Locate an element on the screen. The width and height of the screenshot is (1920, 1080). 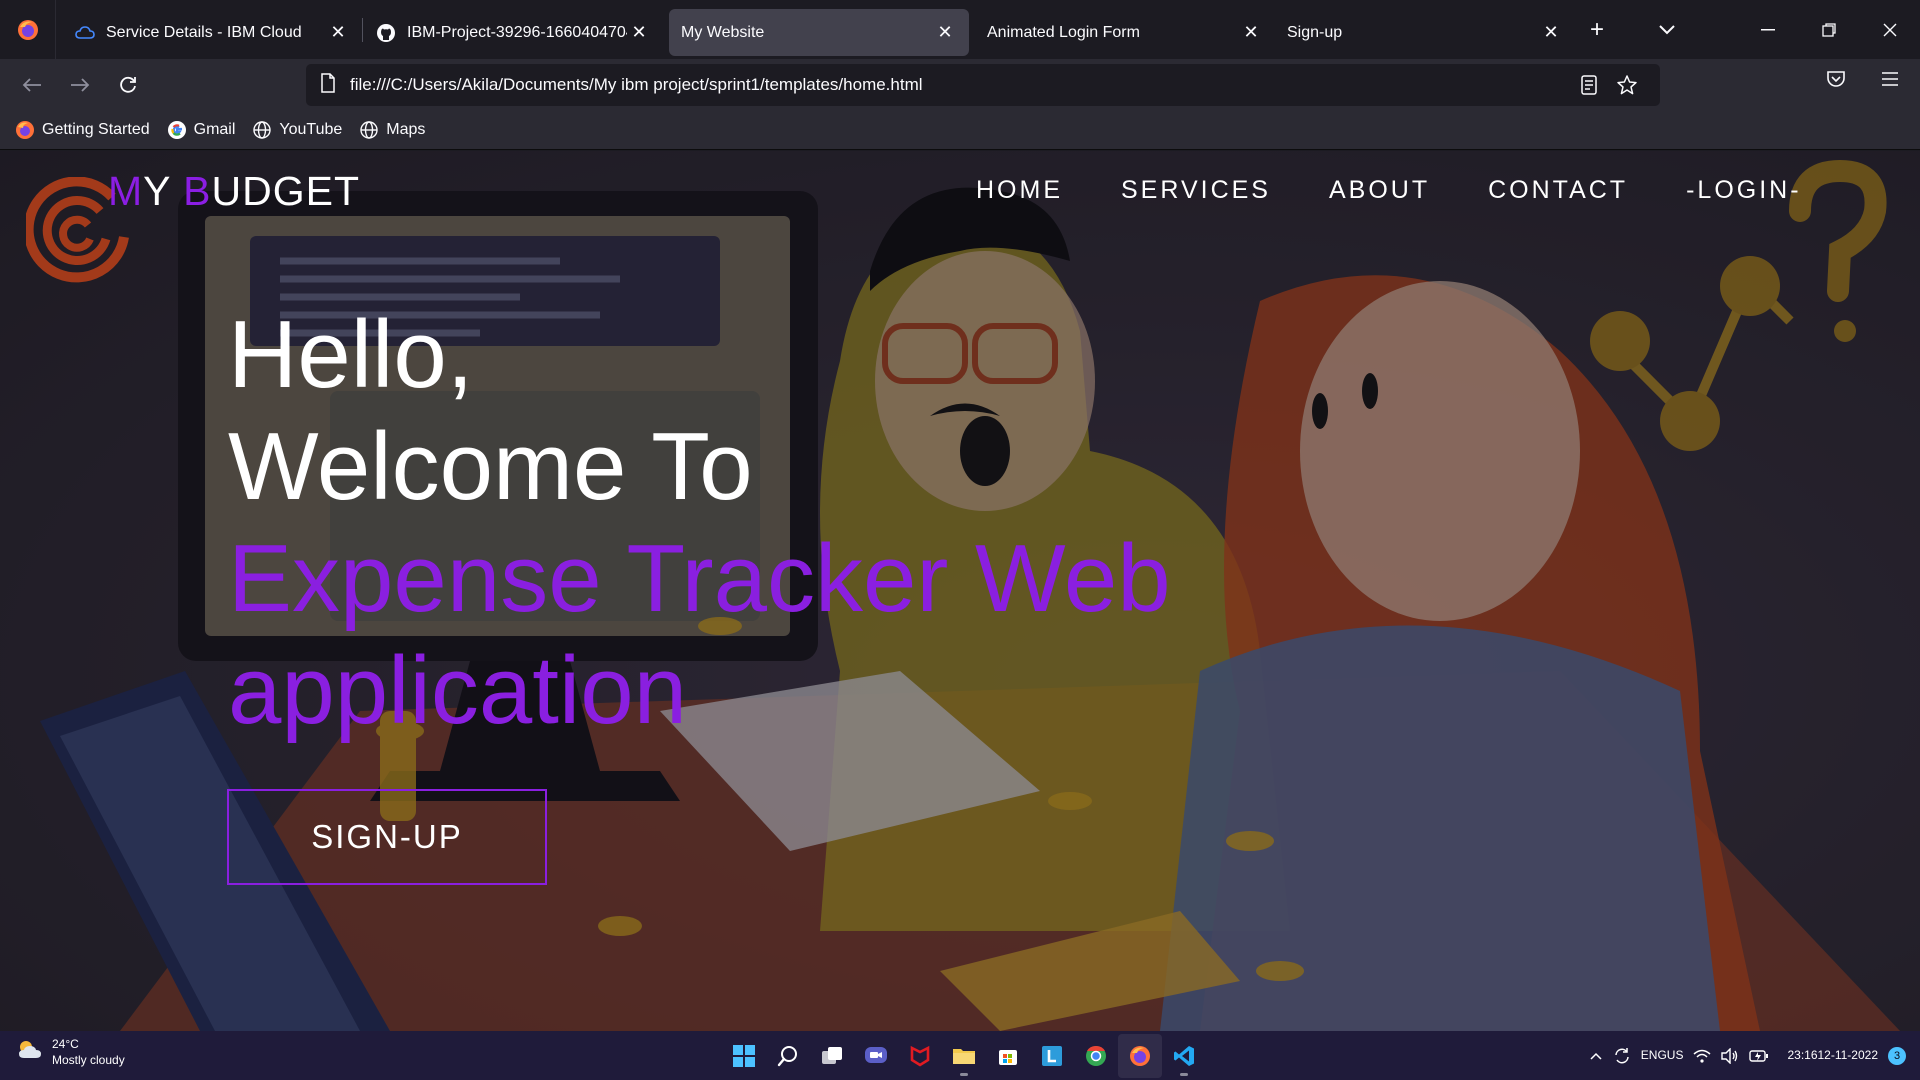
bookmark-star-icon is located at coordinates (1627, 85).